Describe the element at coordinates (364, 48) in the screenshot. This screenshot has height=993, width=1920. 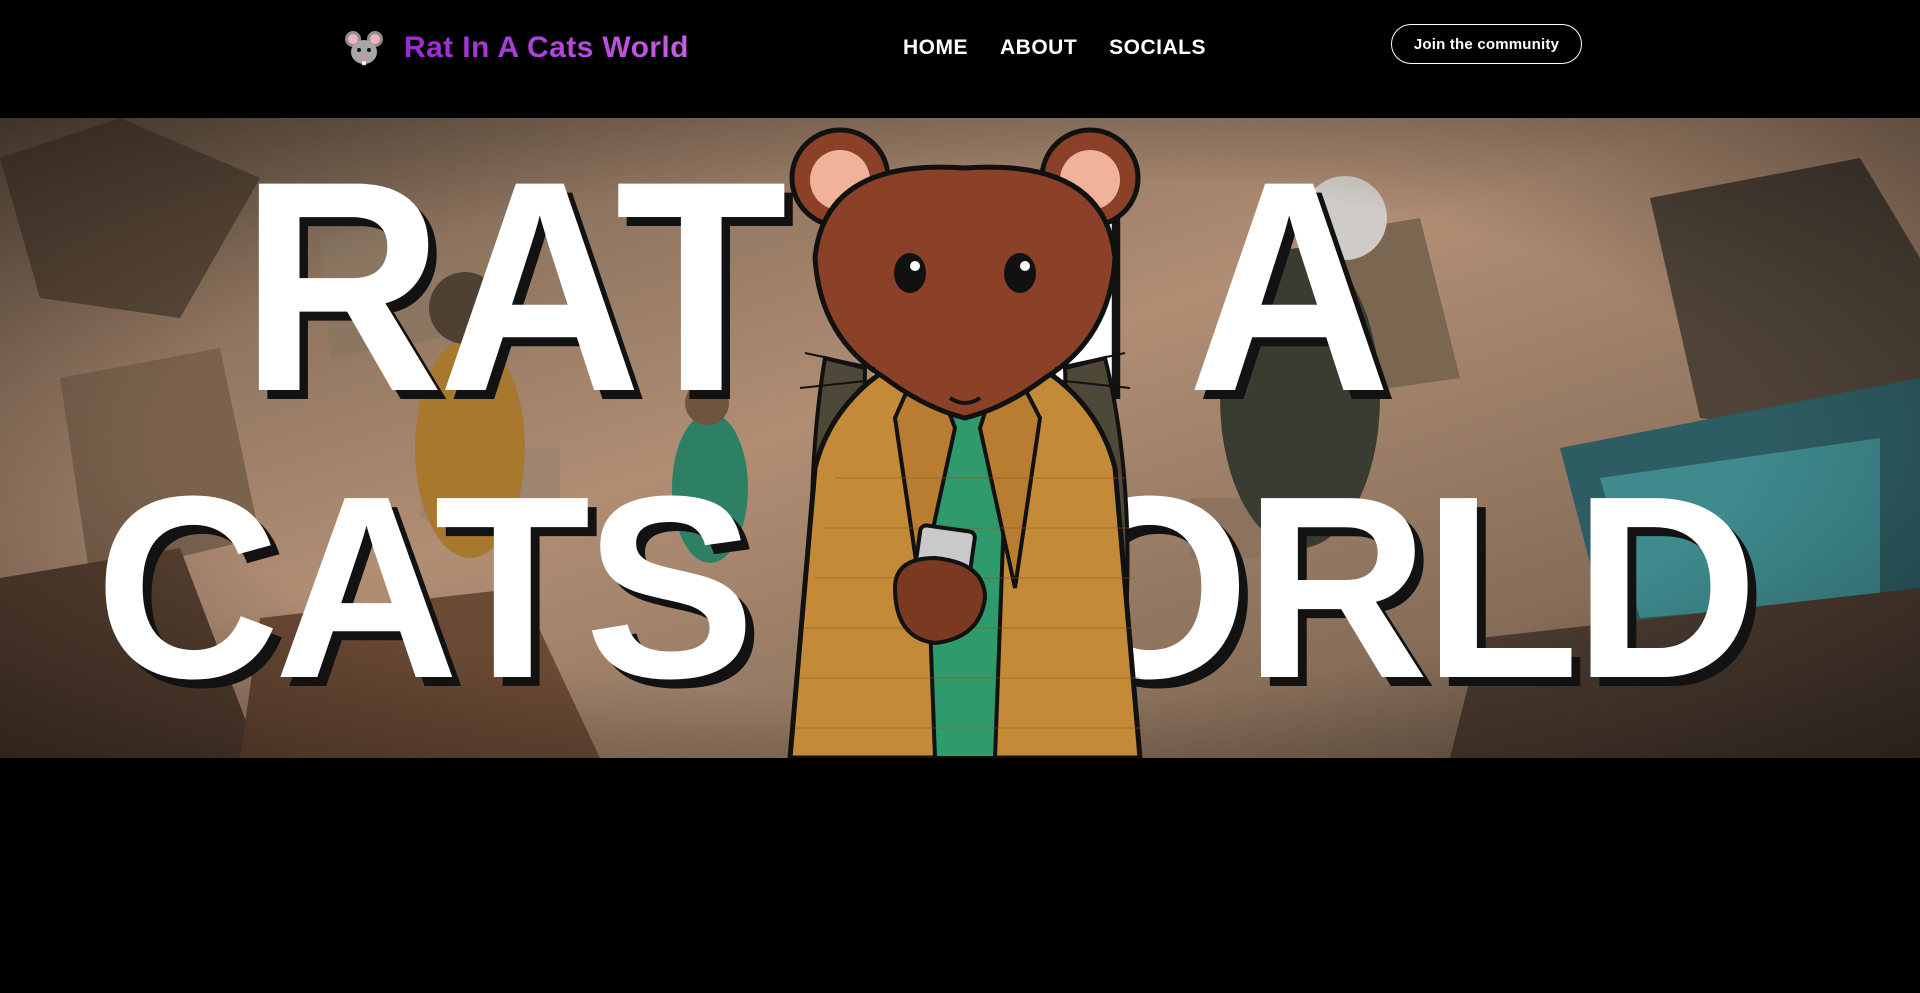
I see `rat-face-icon` at that location.